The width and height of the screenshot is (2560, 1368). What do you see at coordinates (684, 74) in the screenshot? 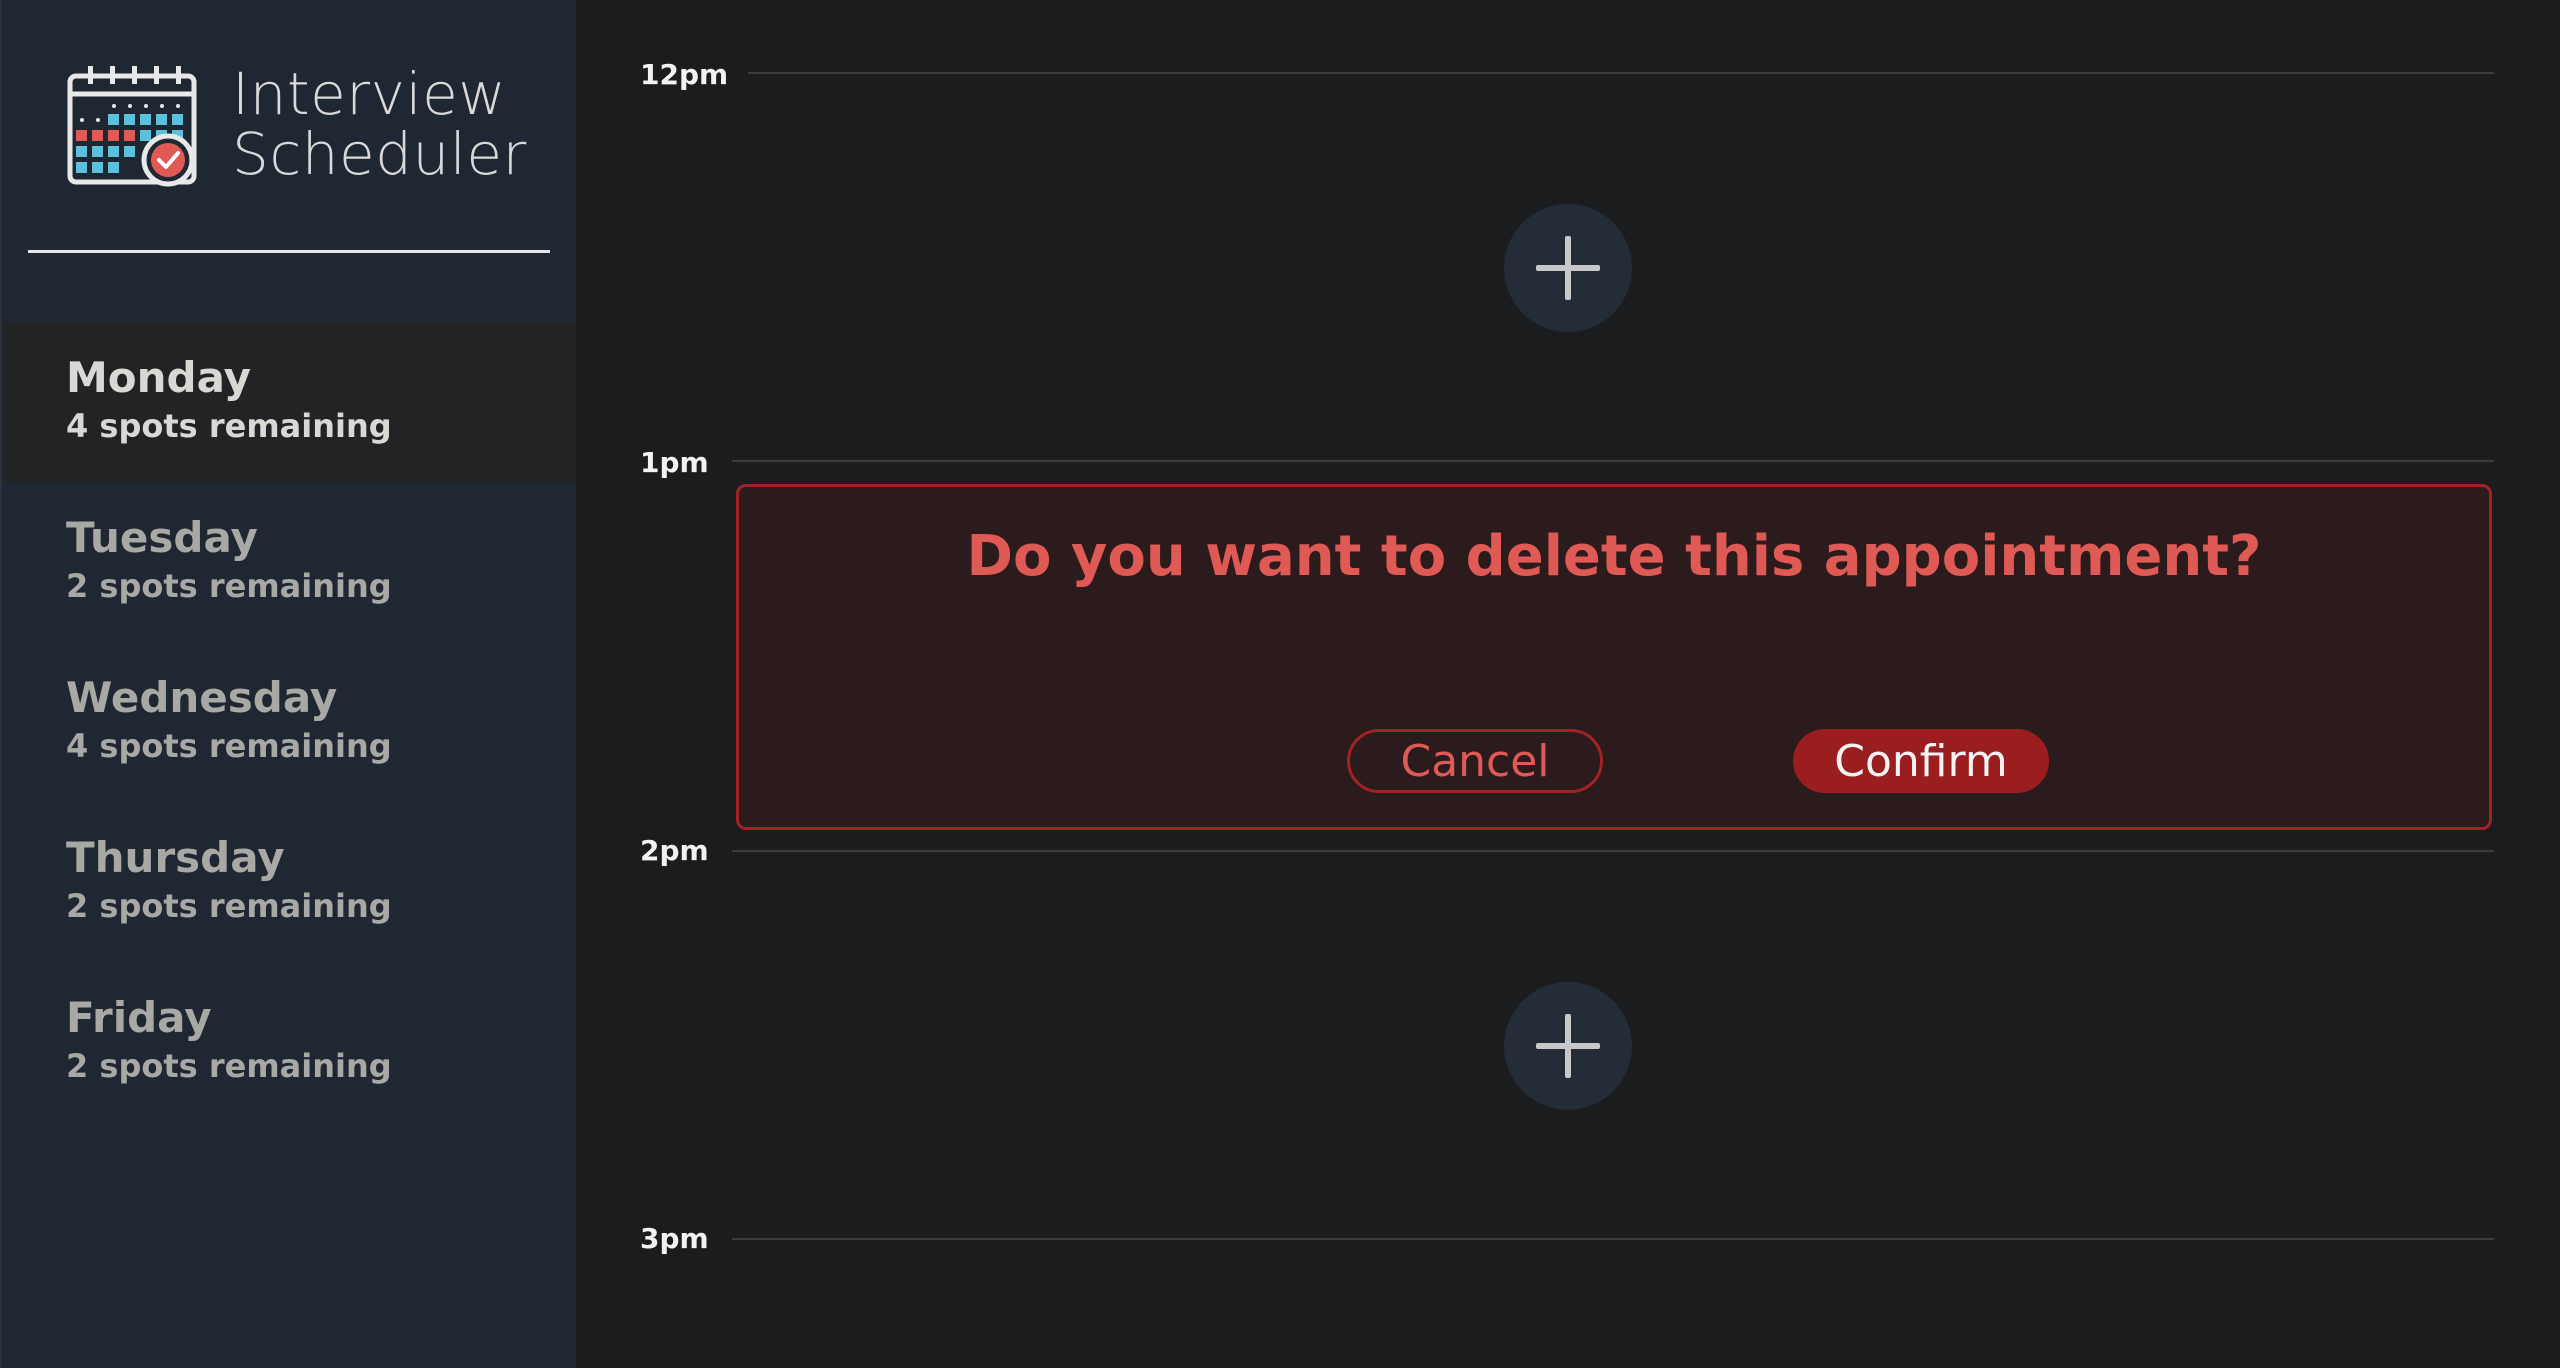
I see `hour-label-12pm: 12pm` at bounding box center [684, 74].